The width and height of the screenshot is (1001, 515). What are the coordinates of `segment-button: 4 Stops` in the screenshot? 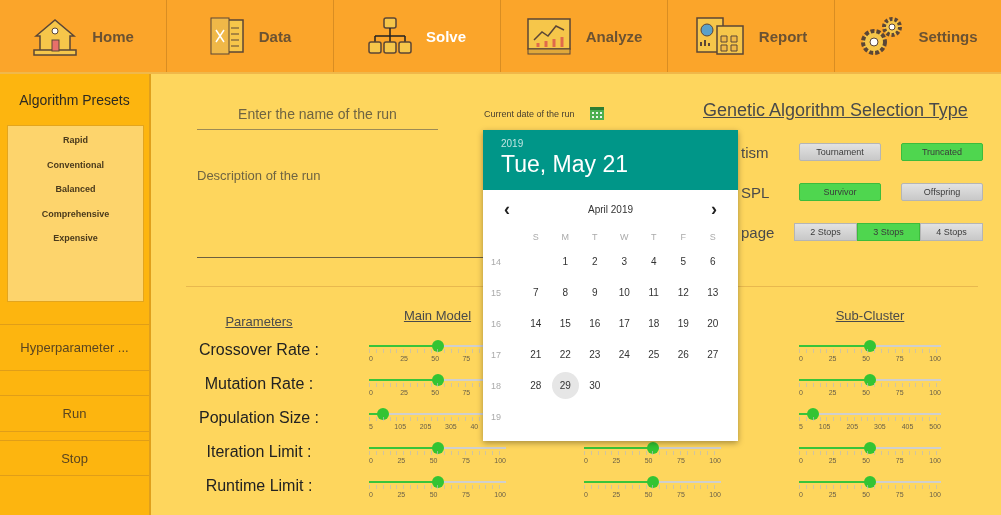 It's located at (951, 232).